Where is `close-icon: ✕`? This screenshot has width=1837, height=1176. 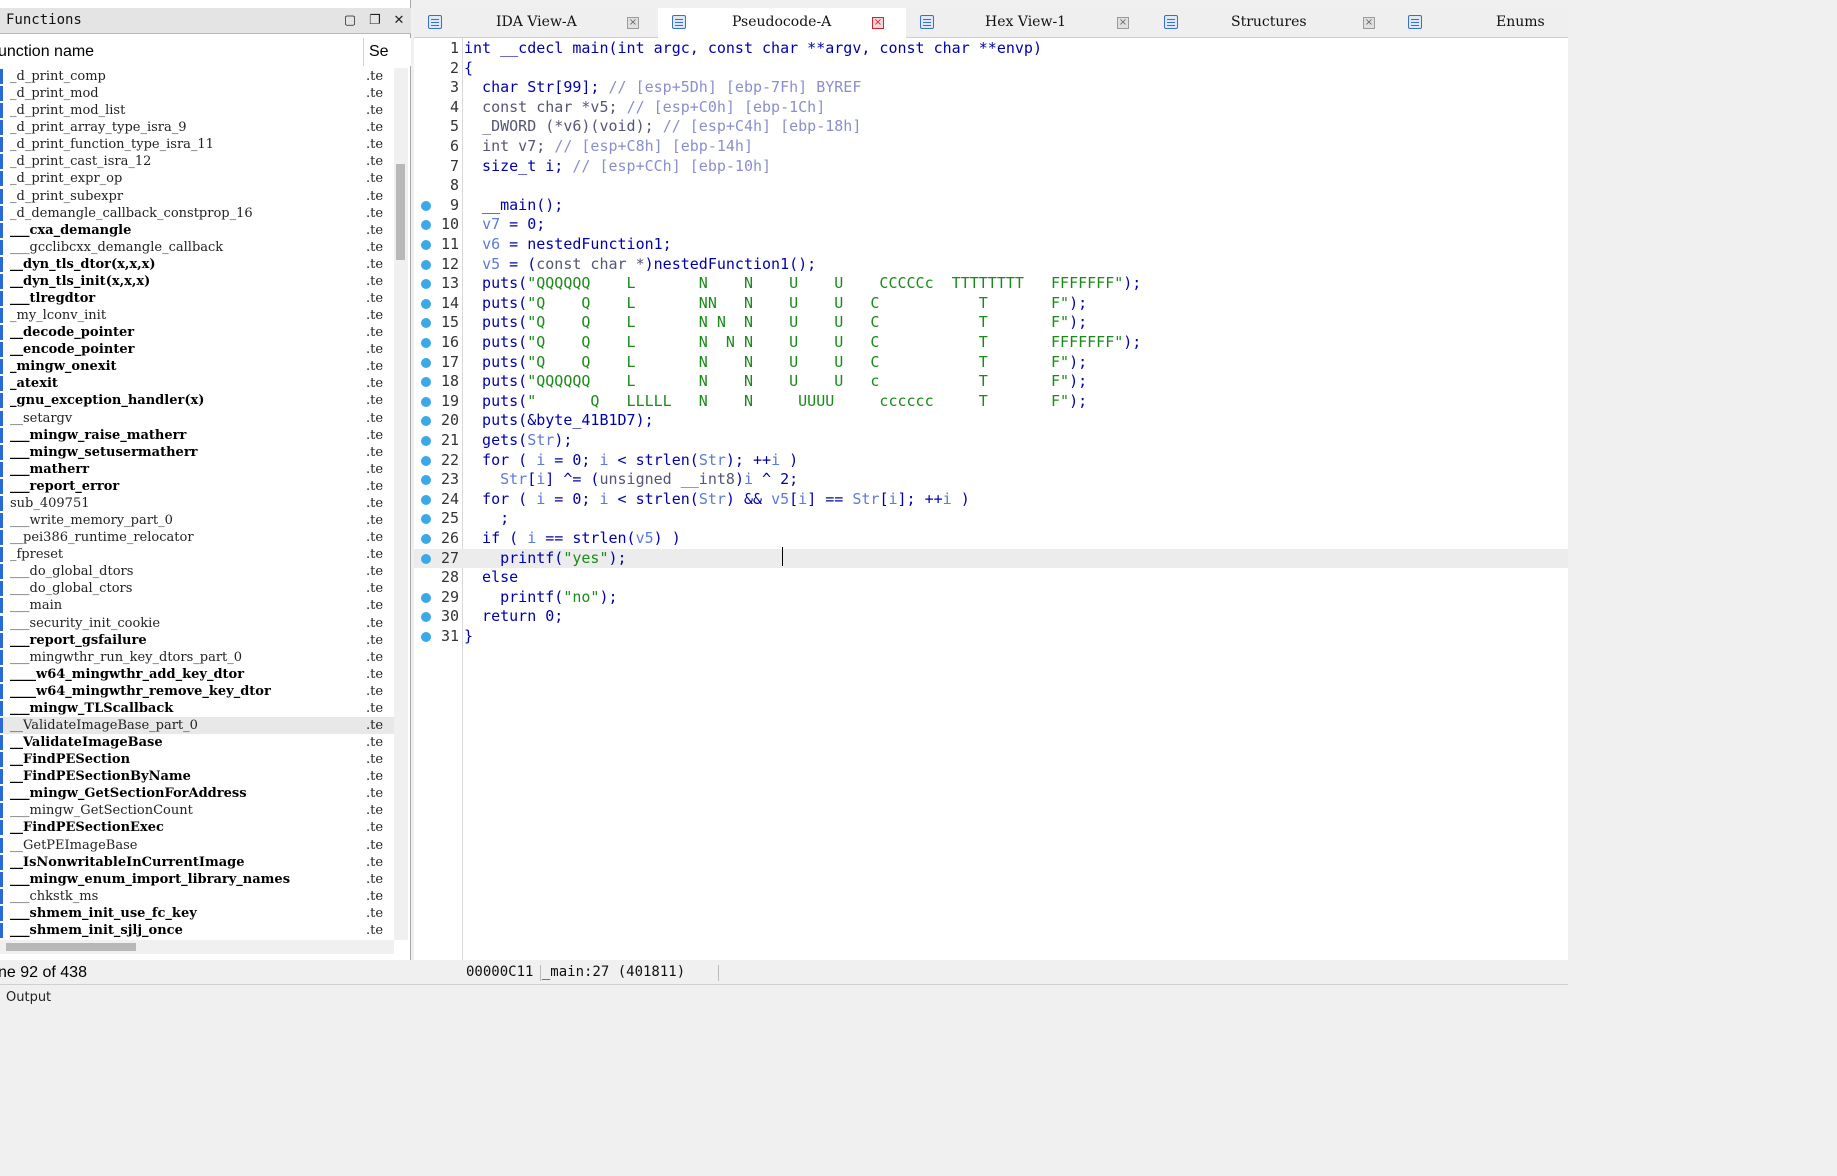 close-icon: ✕ is located at coordinates (399, 20).